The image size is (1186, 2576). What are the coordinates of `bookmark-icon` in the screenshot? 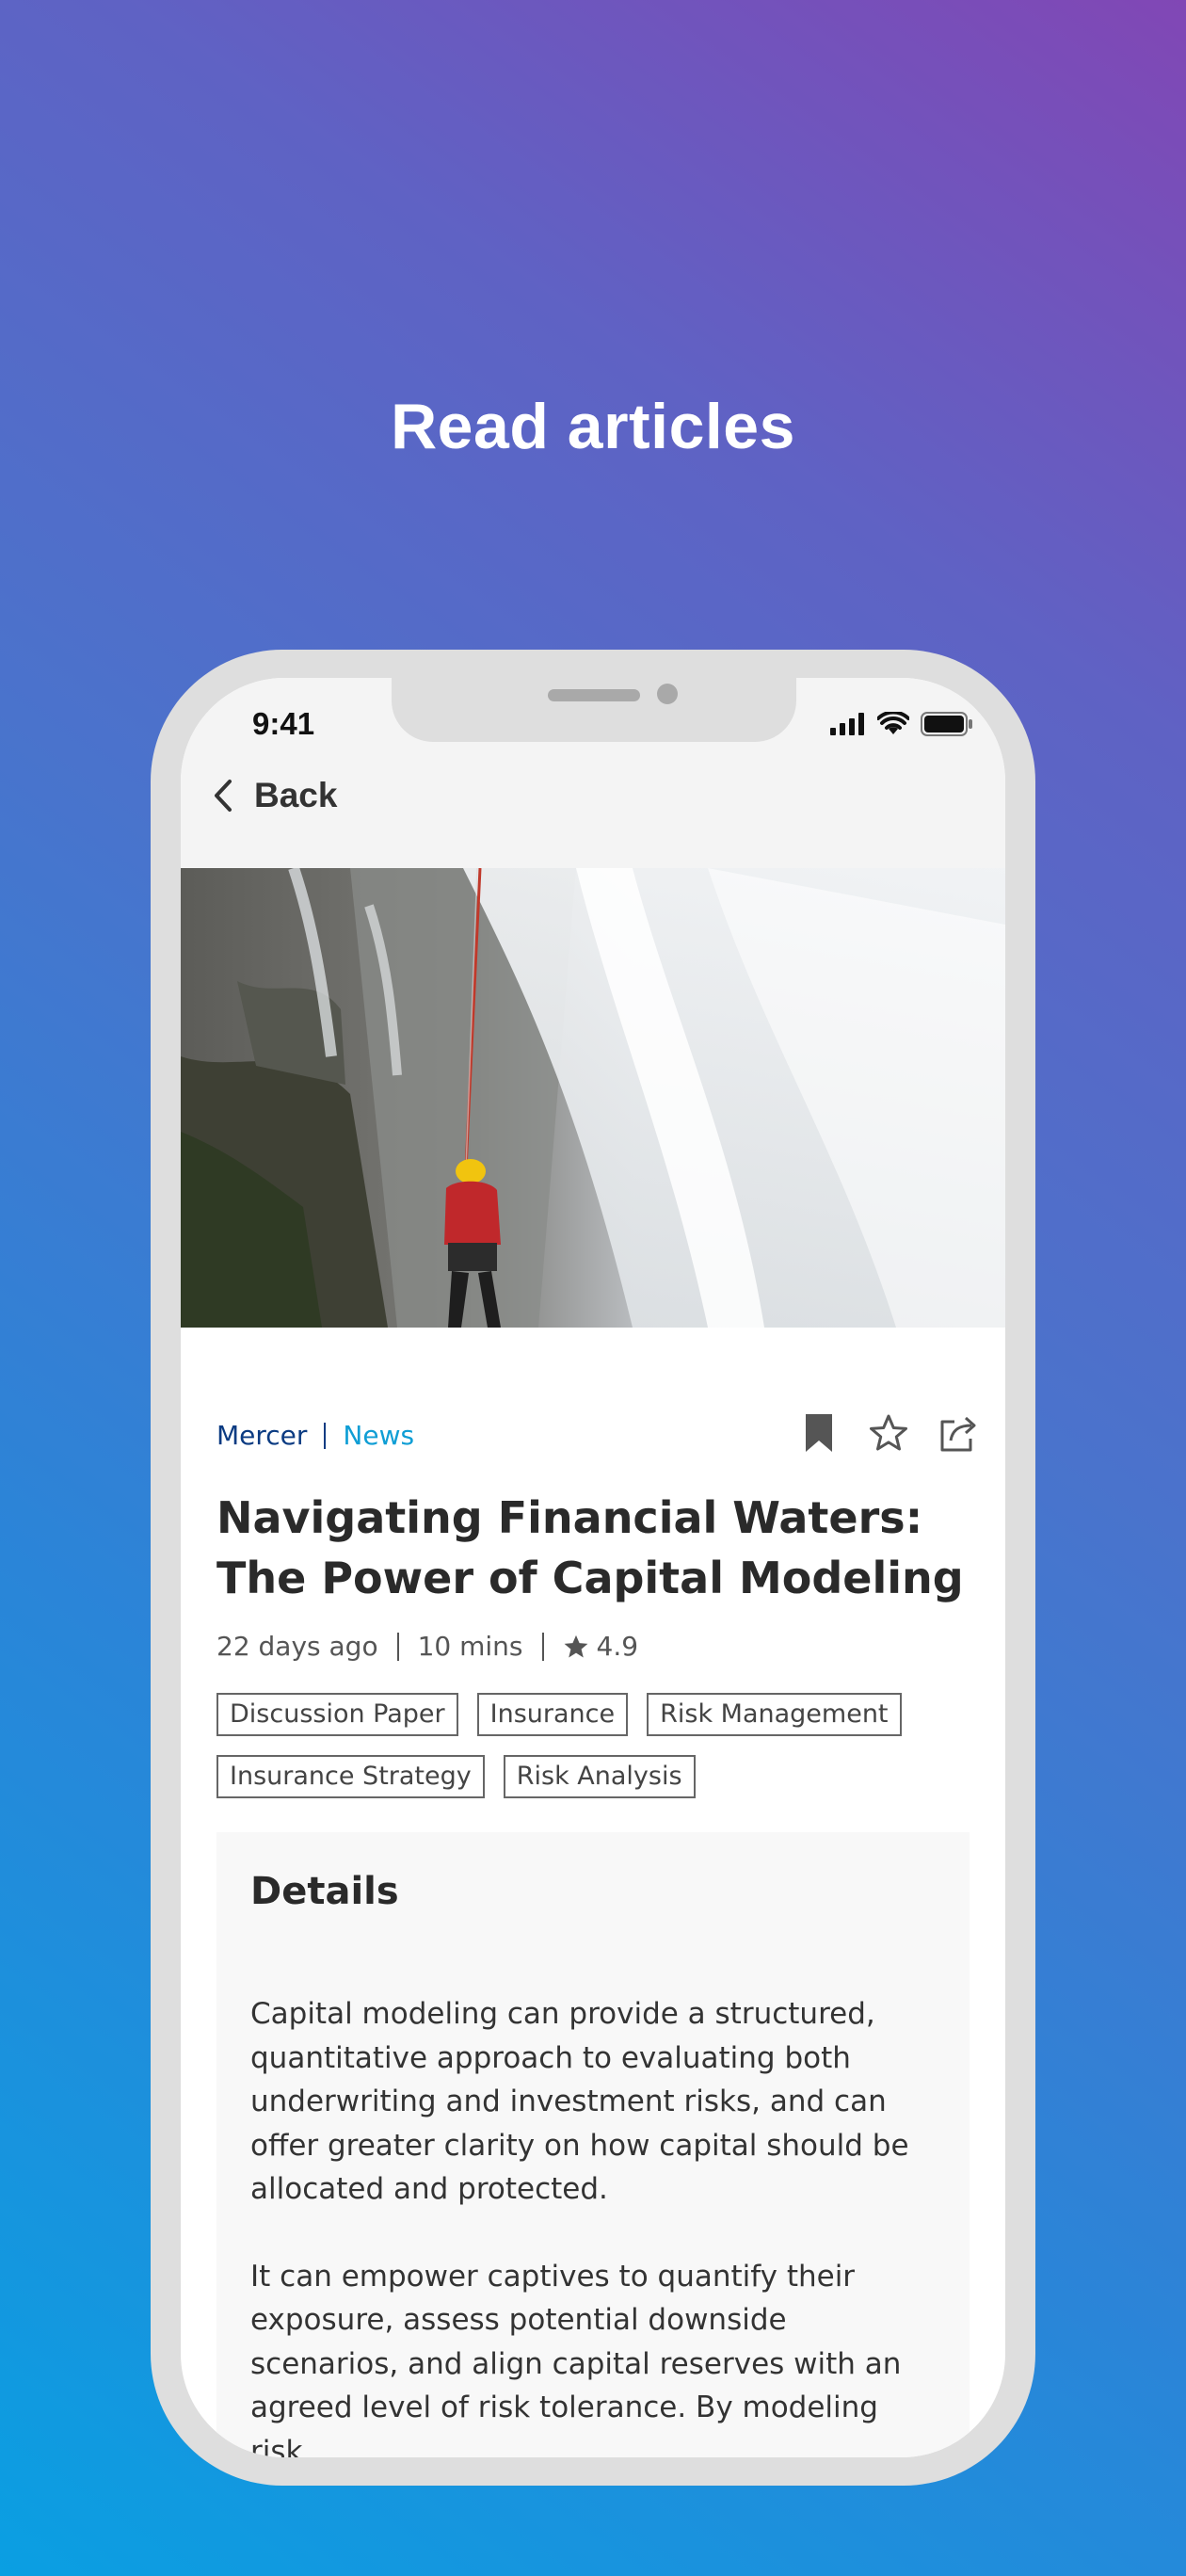 It's located at (819, 1433).